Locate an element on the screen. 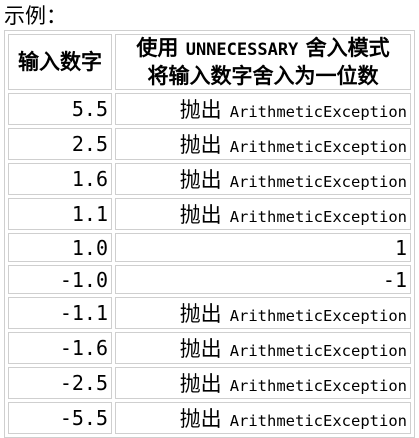  input-number-cell: -5.5 is located at coordinates (60, 418).